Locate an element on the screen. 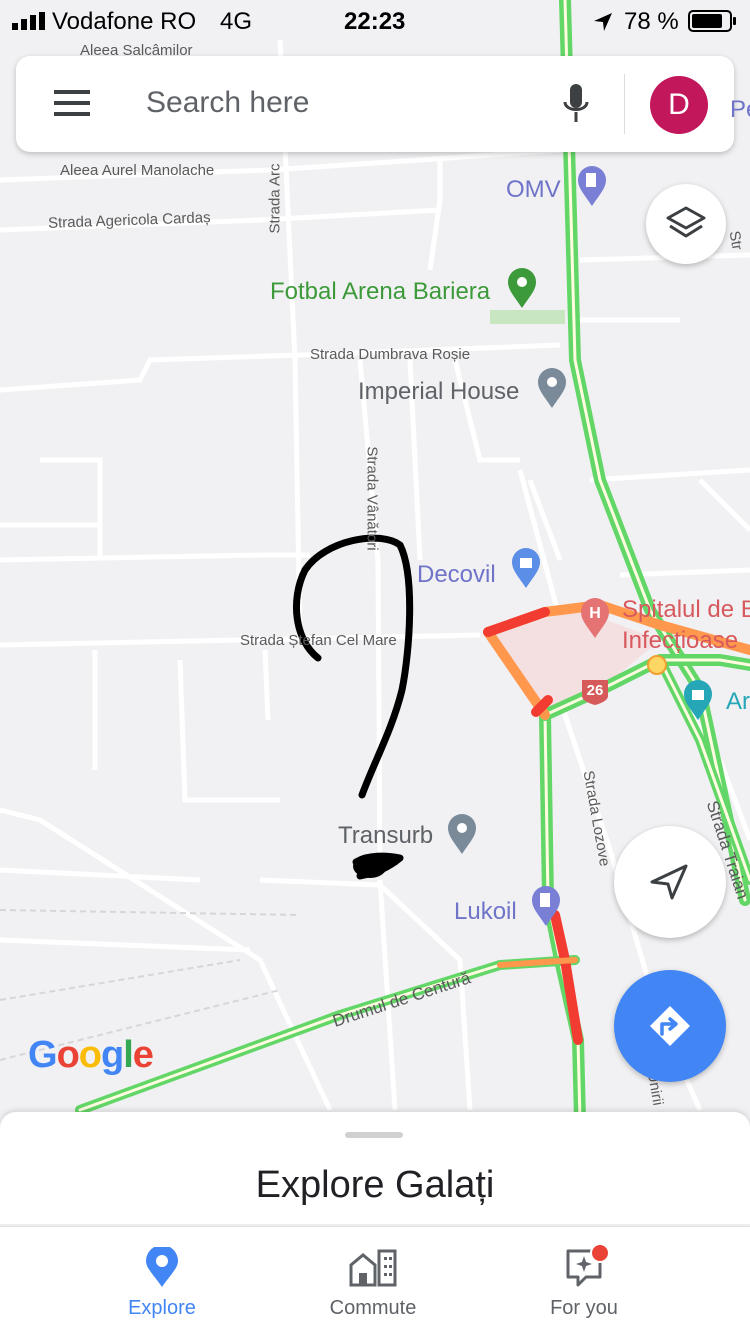 The height and width of the screenshot is (1335, 750). carrier-label: Vodafone RO is located at coordinates (124, 21).